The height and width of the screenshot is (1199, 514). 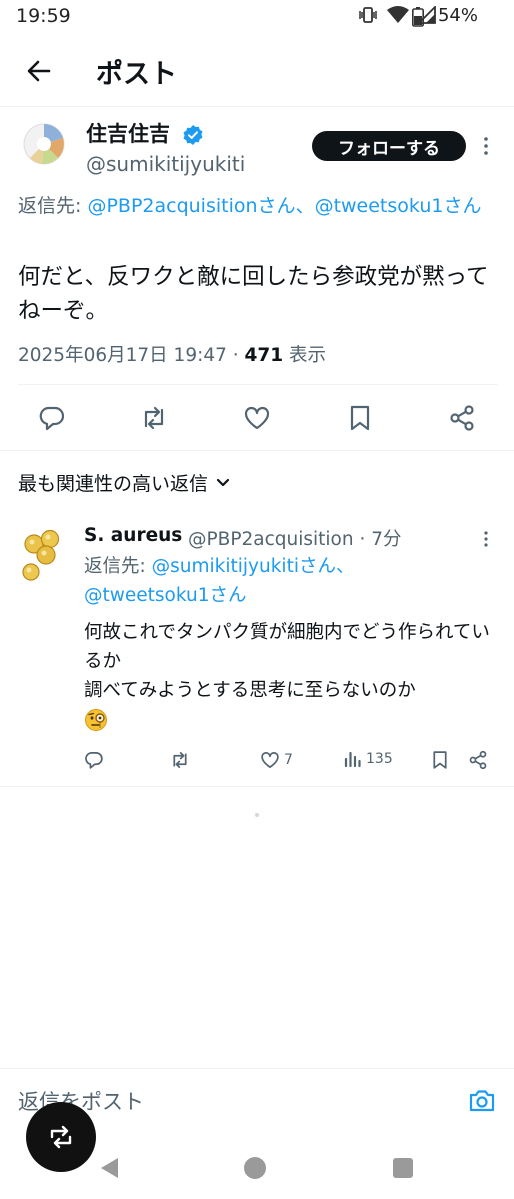 What do you see at coordinates (39, 71) in the screenshot?
I see `back-arrow-icon` at bounding box center [39, 71].